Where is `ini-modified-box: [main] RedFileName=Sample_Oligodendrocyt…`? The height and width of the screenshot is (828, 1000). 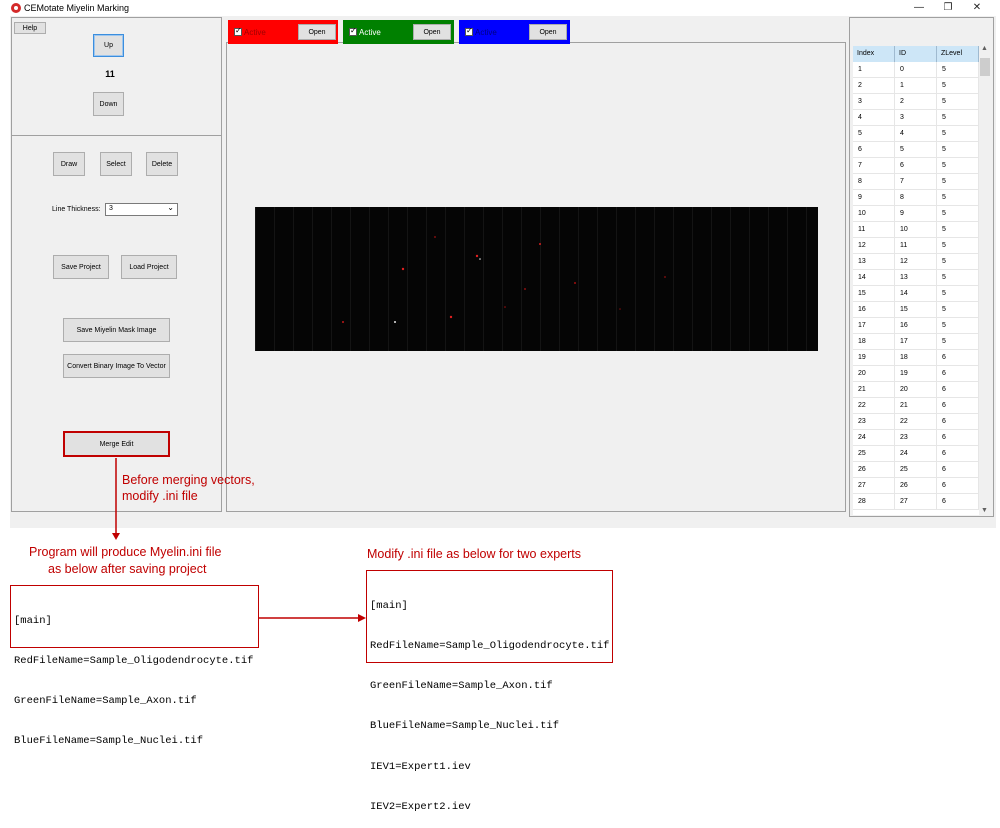
ini-modified-box: [main] RedFileName=Sample_Oligodendrocyt… is located at coordinates (489, 691).